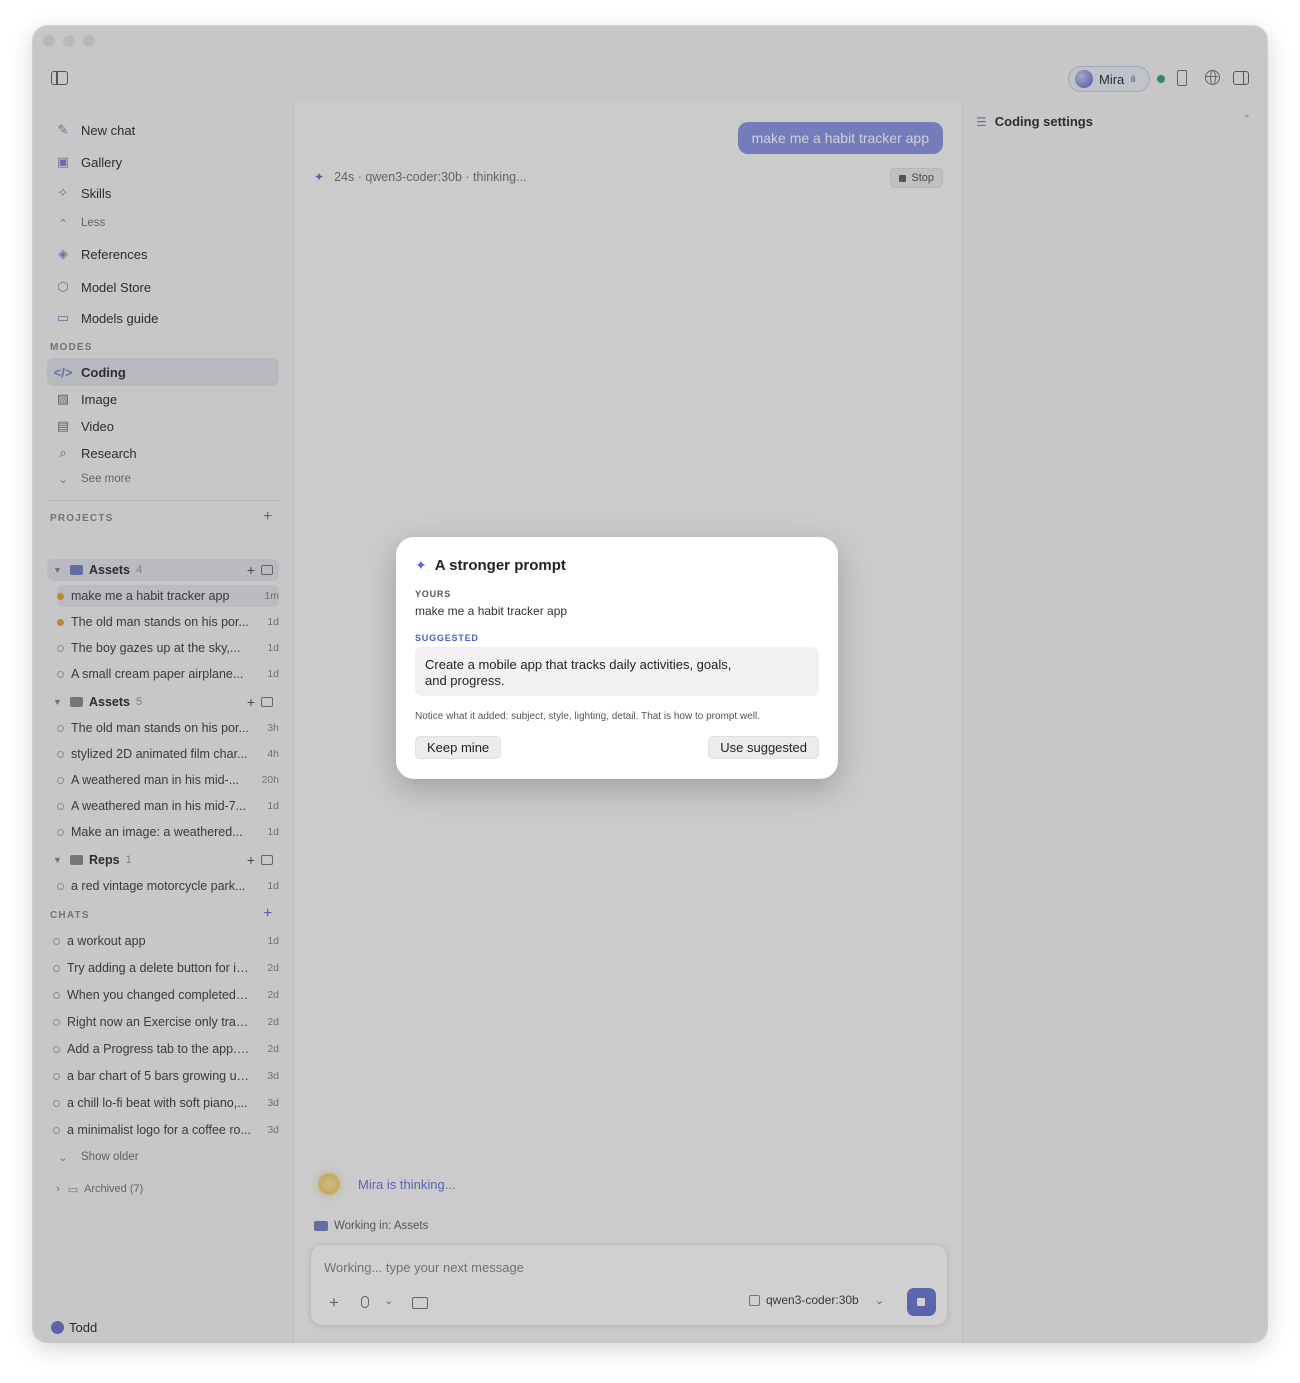 The width and height of the screenshot is (1300, 1383). What do you see at coordinates (447, 638) in the screenshot?
I see `suggested-label: SUGGESTED` at bounding box center [447, 638].